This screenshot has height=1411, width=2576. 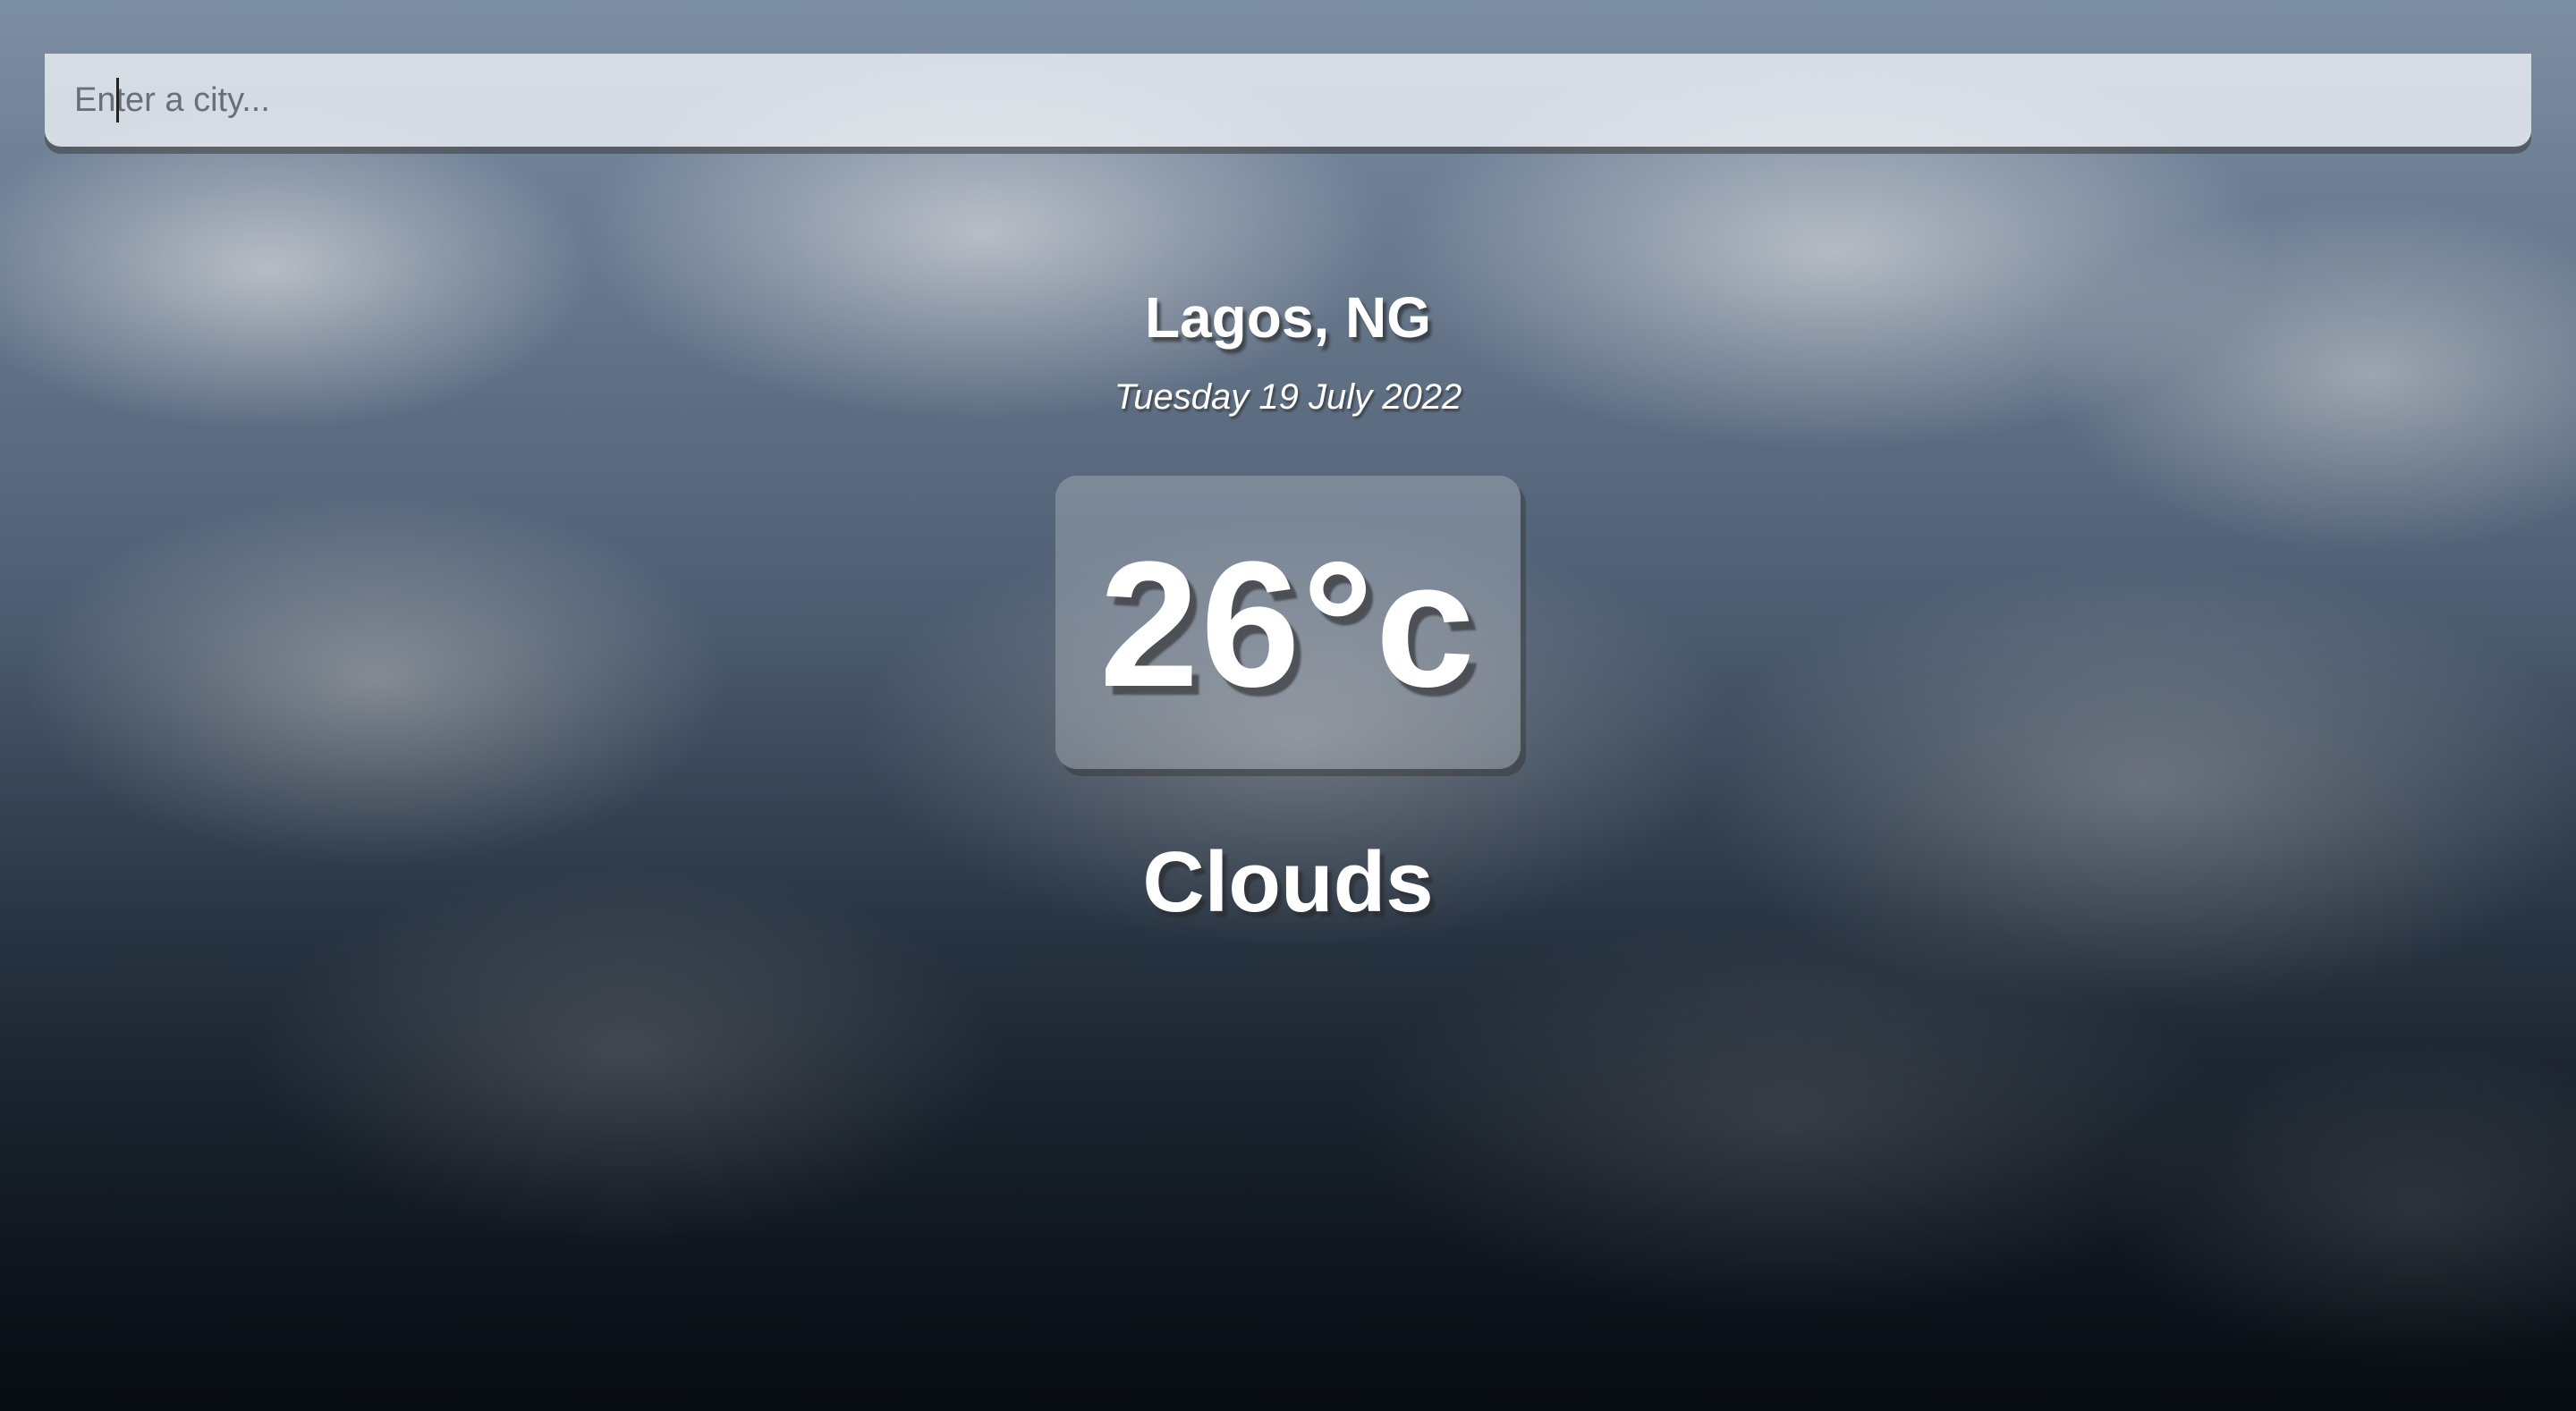 I want to click on temperature-value: 26°c, so click(x=1288, y=624).